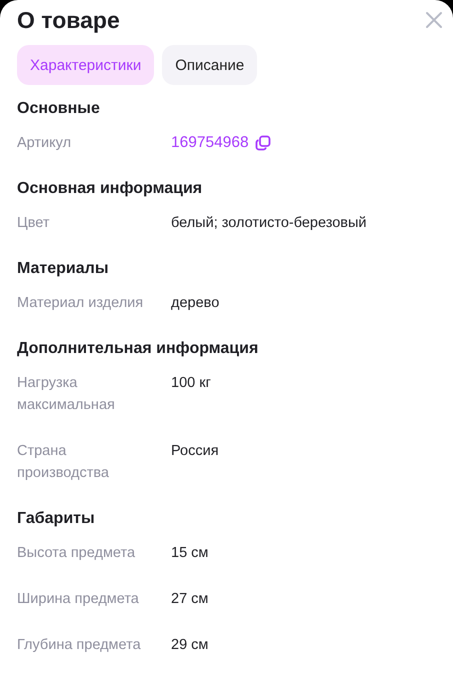 The height and width of the screenshot is (699, 453). Describe the element at coordinates (210, 143) in the screenshot. I see `article-number: 169754968` at that location.